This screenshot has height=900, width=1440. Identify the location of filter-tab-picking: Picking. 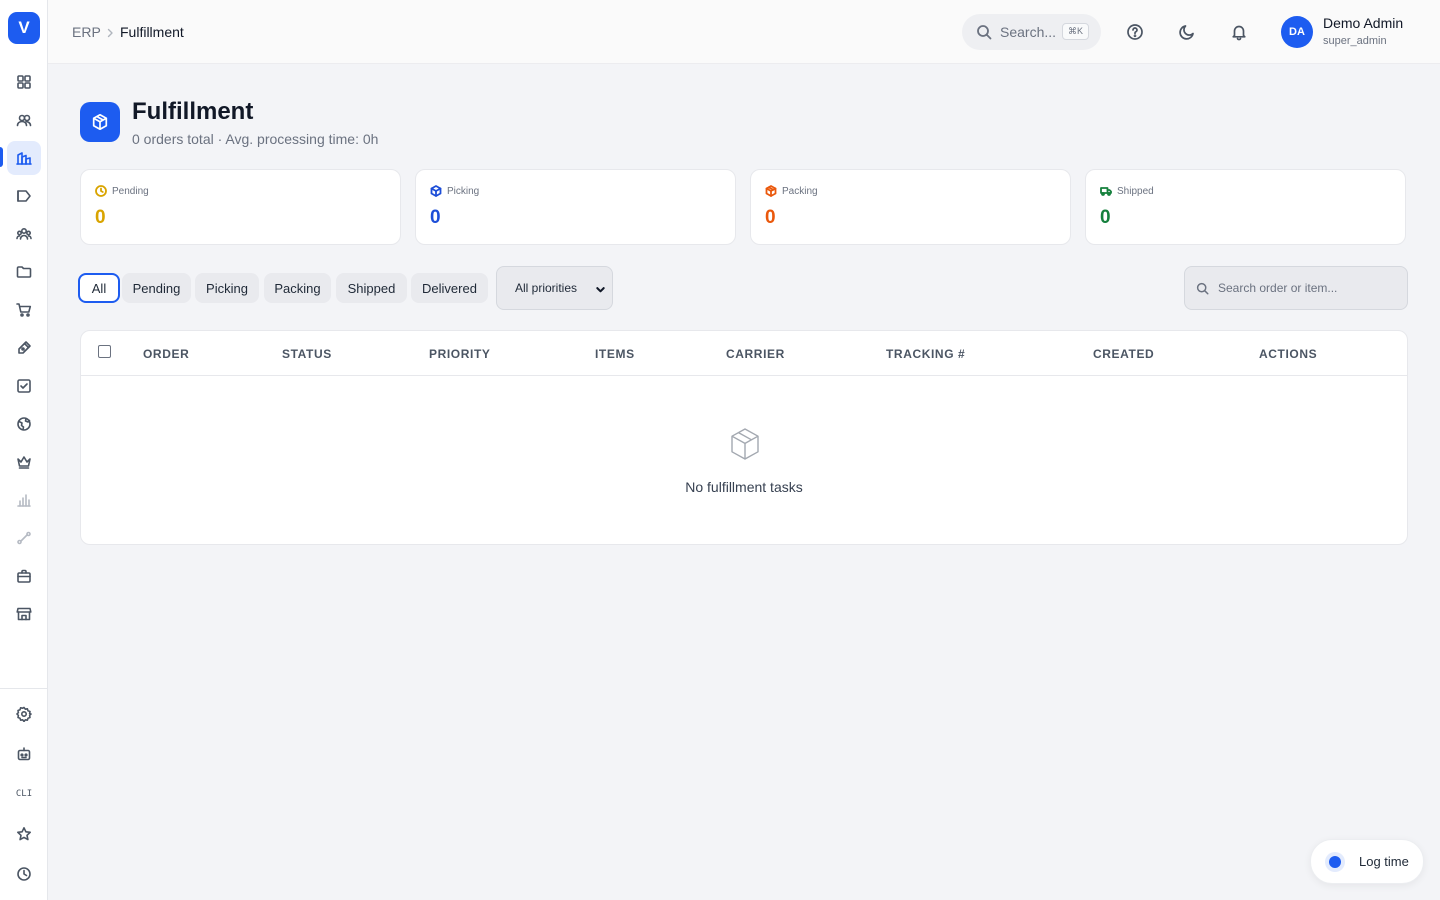
(227, 288).